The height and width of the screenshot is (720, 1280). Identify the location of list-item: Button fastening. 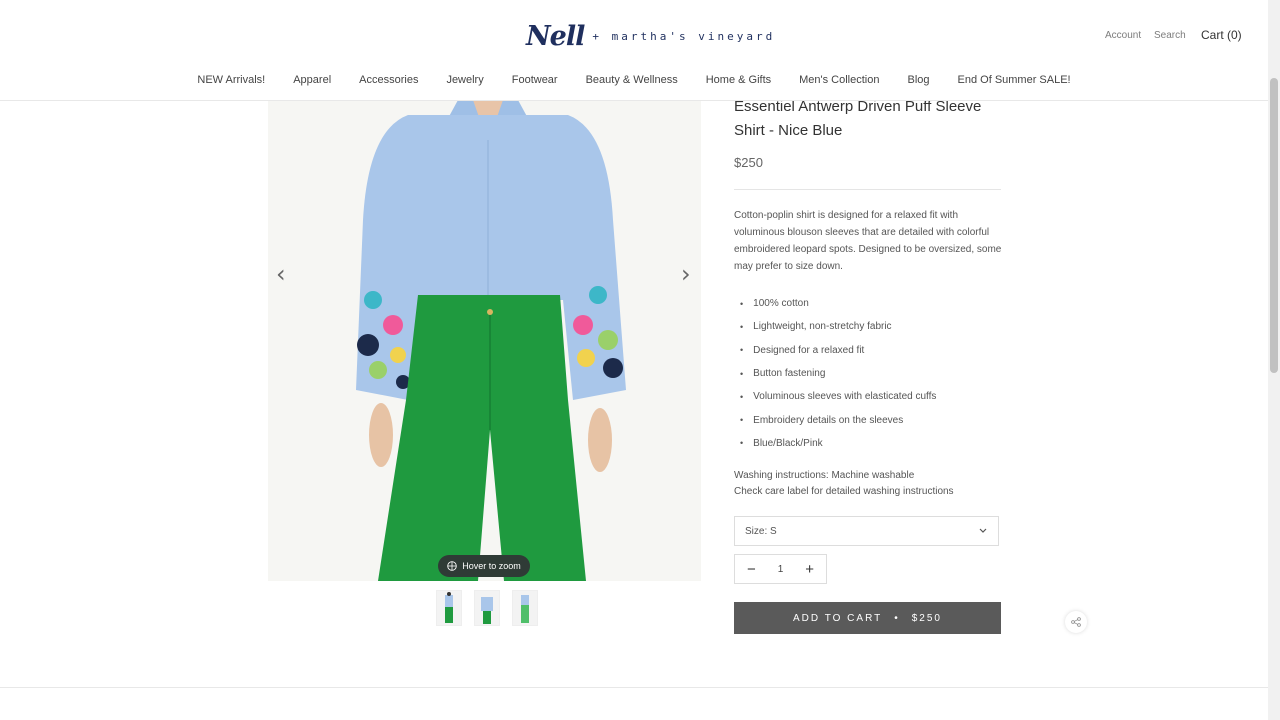
(835, 373).